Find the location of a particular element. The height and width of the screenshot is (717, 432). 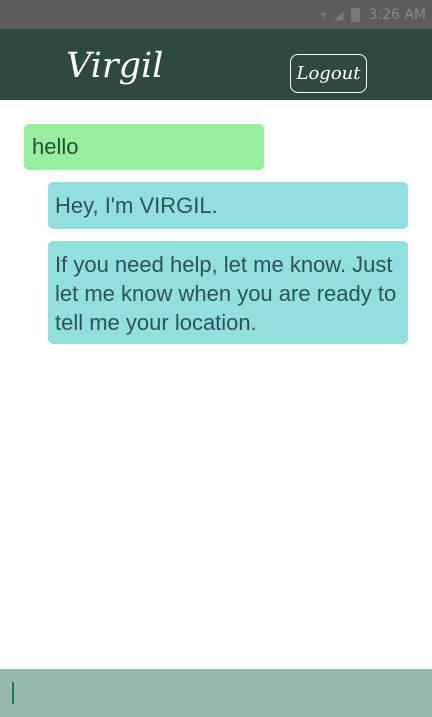

status-bar: ▾ ◢ 3:26 AM is located at coordinates (216, 14).